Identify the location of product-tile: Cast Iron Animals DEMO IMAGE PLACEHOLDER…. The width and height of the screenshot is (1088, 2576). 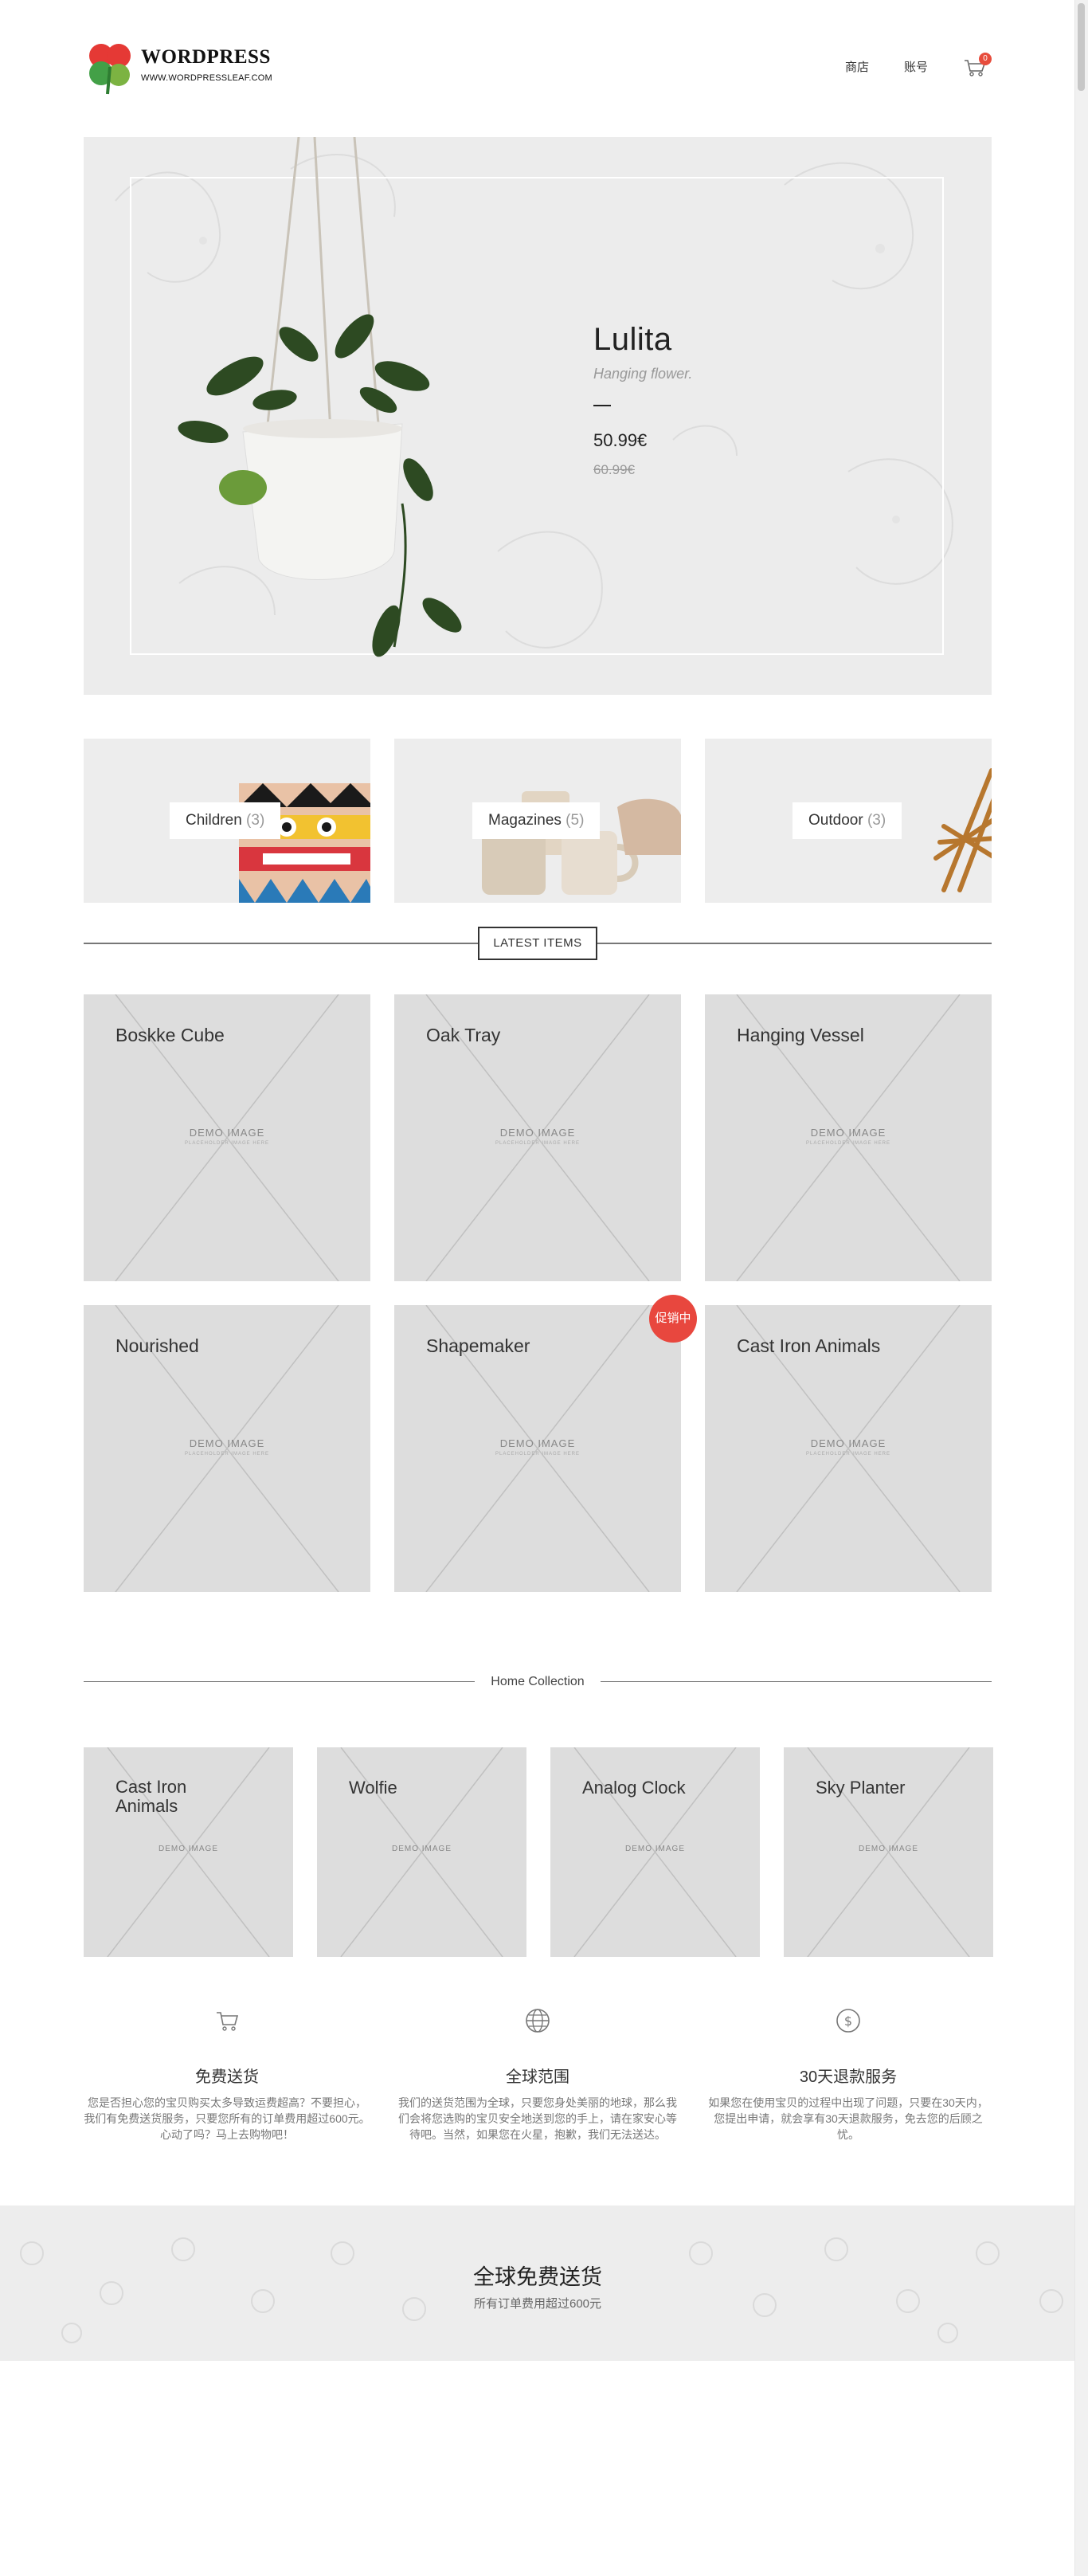
(849, 1448).